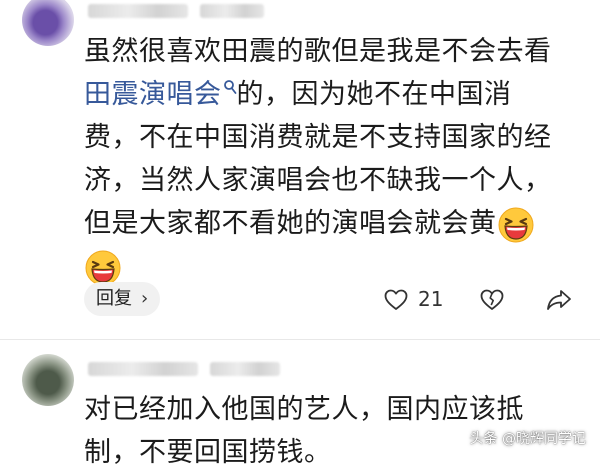 Image resolution: width=600 pixels, height=474 pixels. I want to click on share-icon, so click(559, 300).